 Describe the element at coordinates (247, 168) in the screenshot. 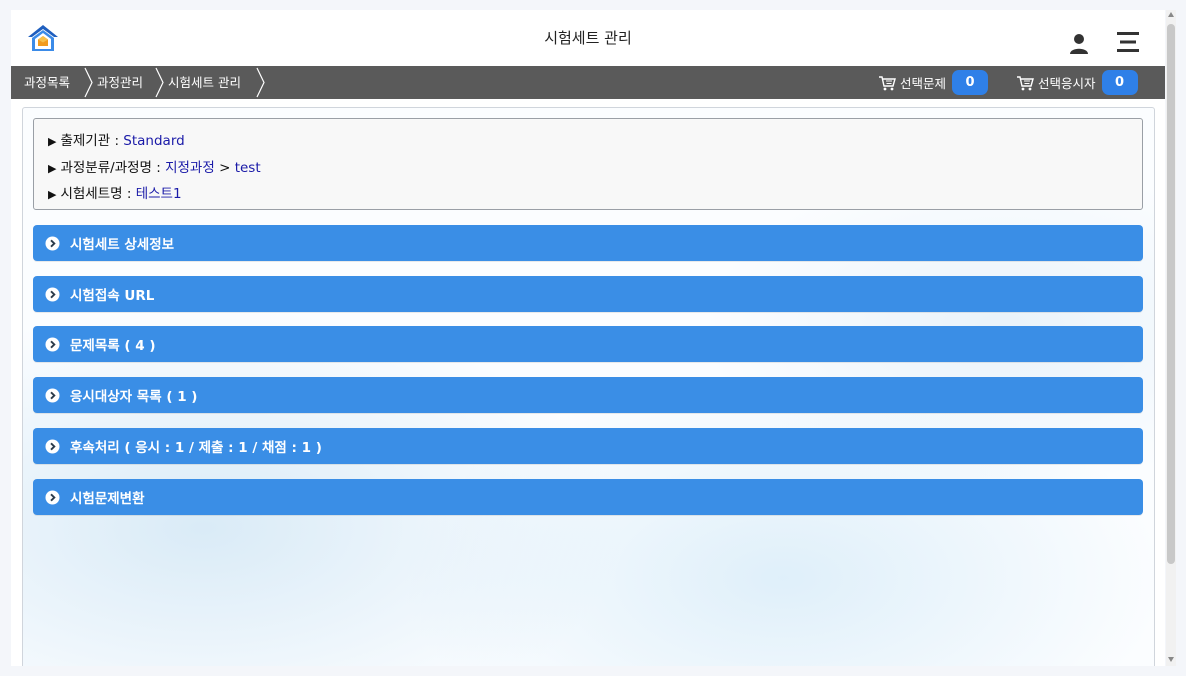

I see `course-name-value: test` at that location.